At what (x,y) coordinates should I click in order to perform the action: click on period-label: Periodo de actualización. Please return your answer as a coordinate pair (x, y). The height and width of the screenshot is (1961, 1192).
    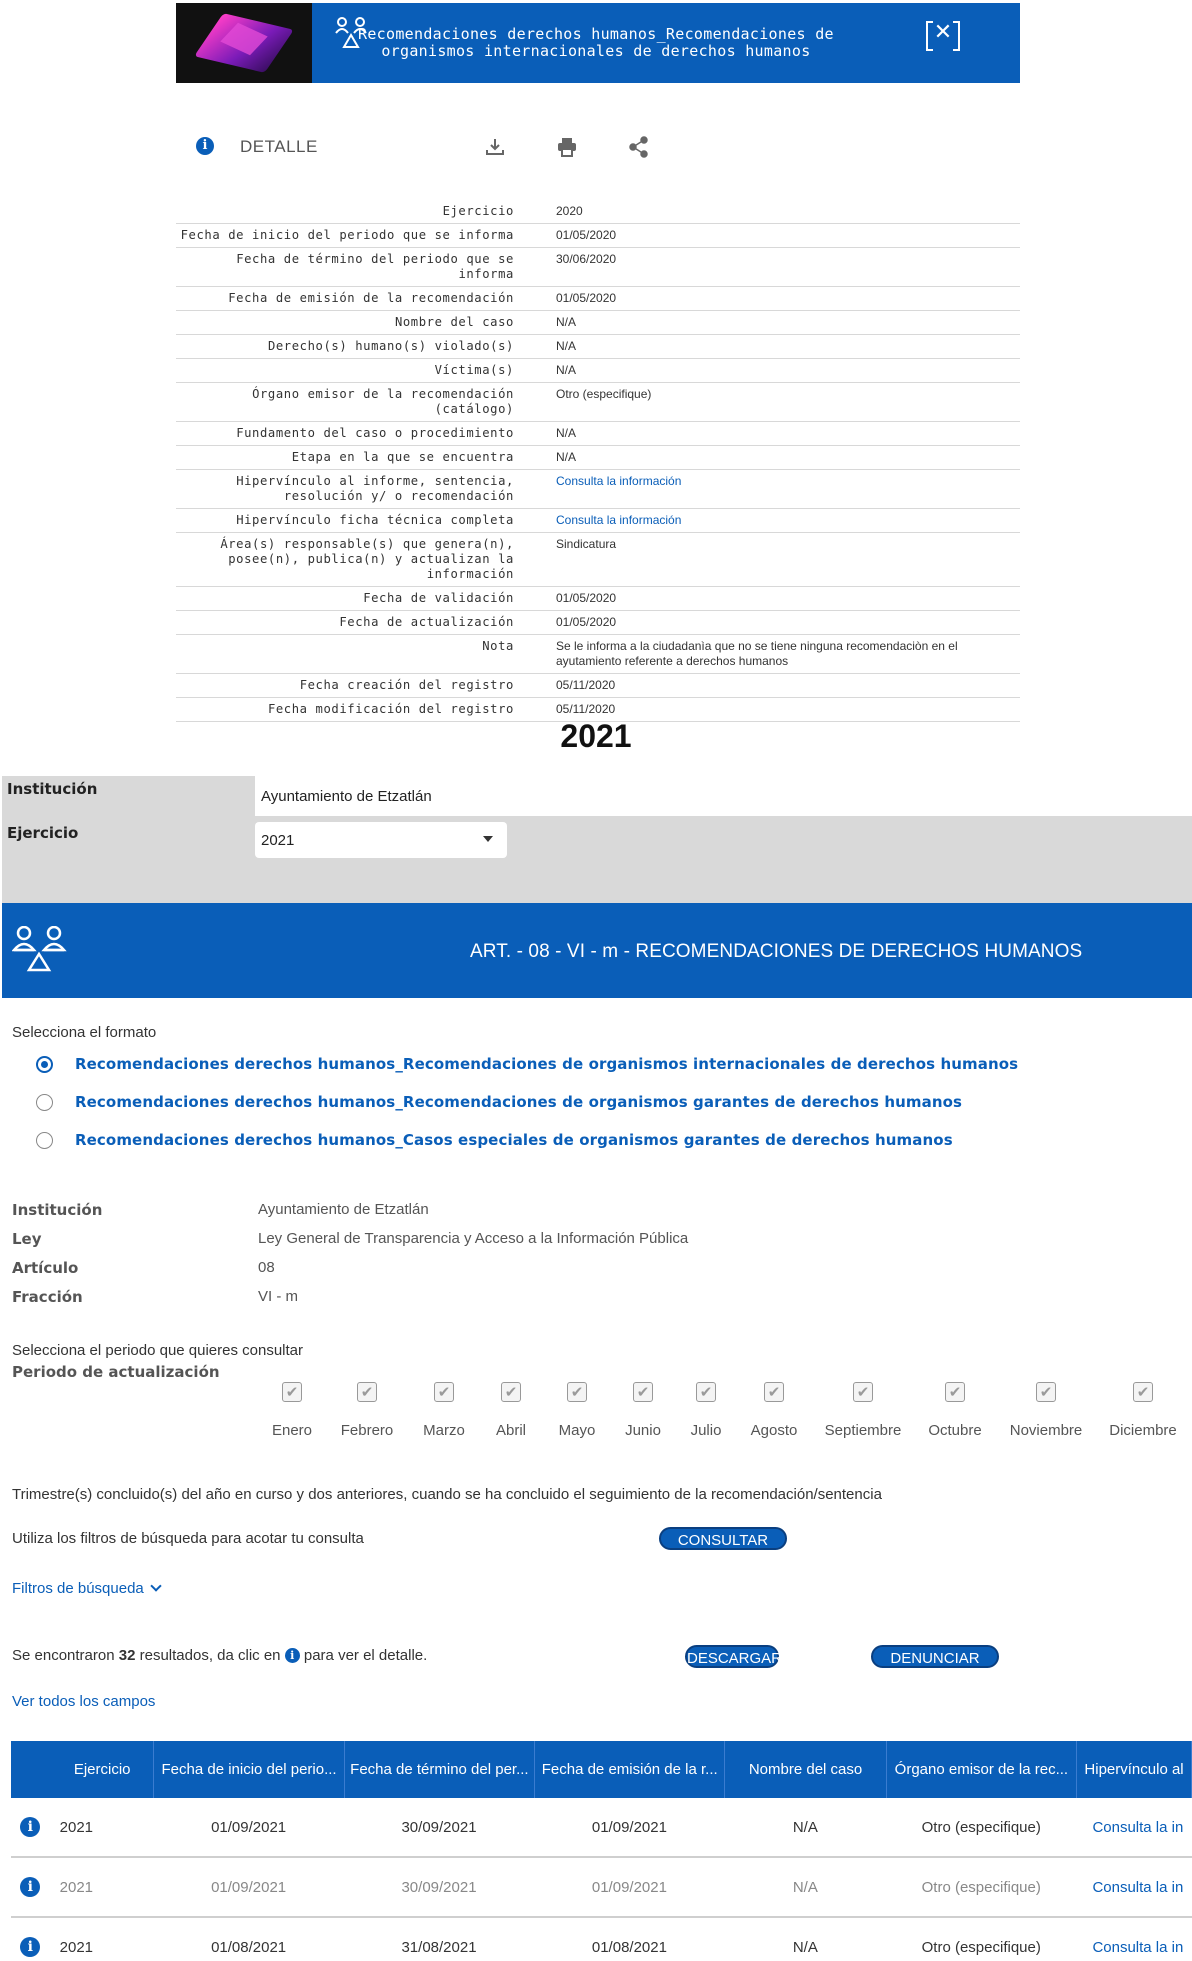
    Looking at the image, I should click on (116, 1372).